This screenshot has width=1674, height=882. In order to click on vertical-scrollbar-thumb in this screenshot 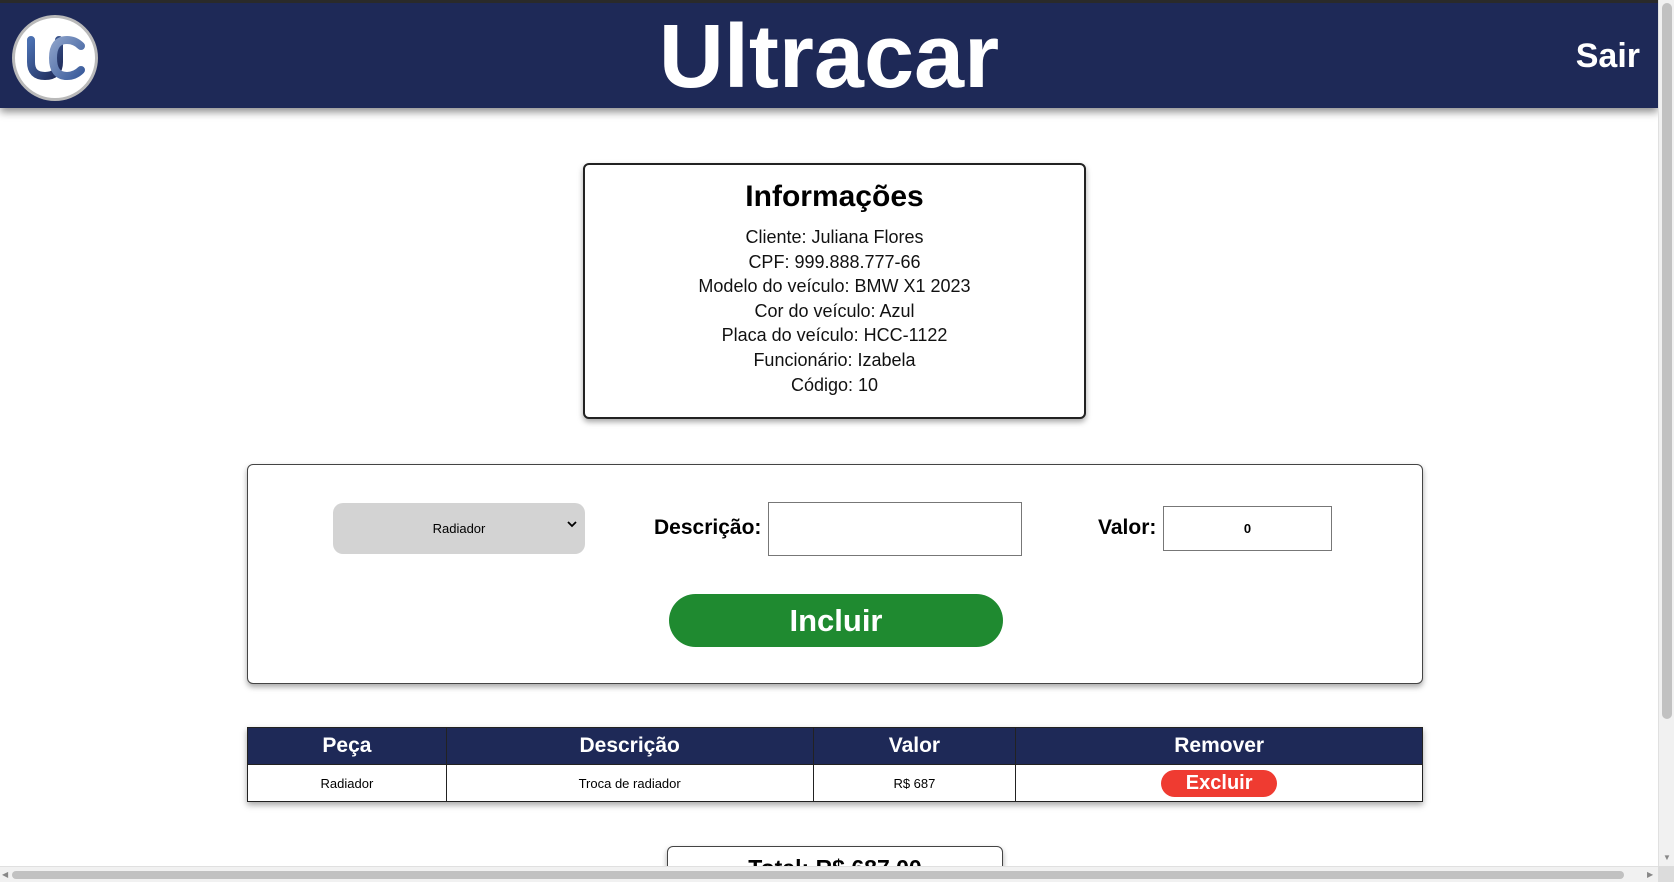, I will do `click(1667, 361)`.